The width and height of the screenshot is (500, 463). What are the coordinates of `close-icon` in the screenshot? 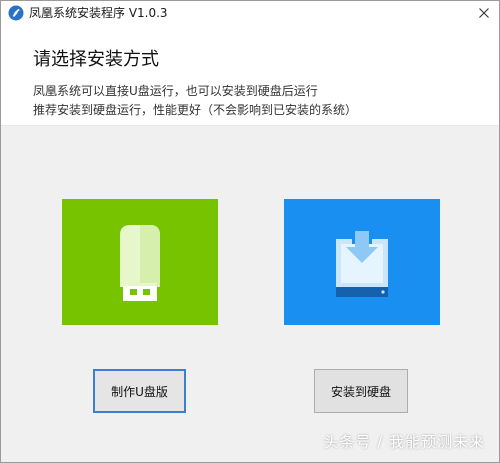 It's located at (484, 13).